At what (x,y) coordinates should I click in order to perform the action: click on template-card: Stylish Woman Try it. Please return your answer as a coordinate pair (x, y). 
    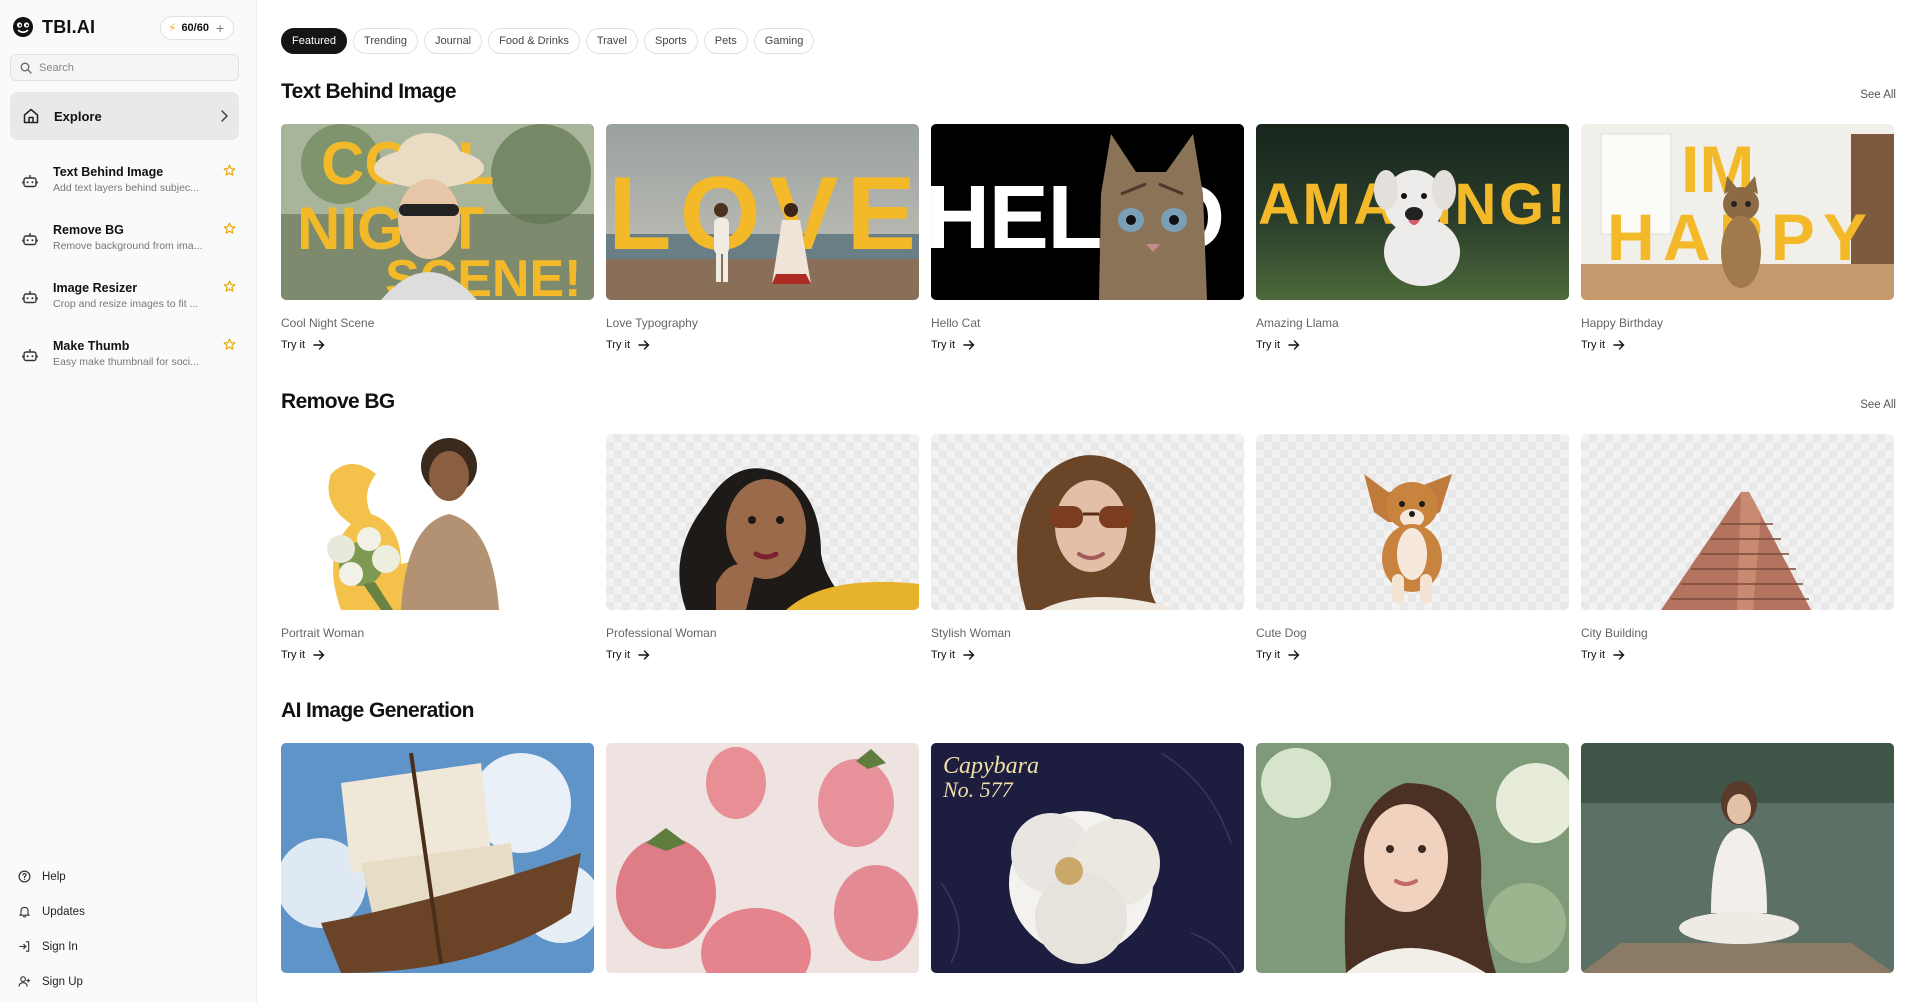
    Looking at the image, I should click on (1087, 547).